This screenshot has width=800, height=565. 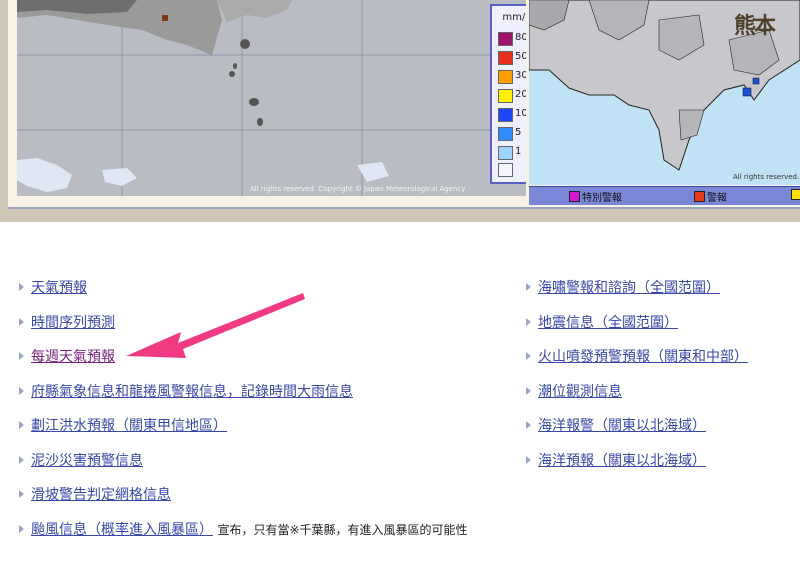 I want to click on legend-row: 5, so click(x=512, y=134).